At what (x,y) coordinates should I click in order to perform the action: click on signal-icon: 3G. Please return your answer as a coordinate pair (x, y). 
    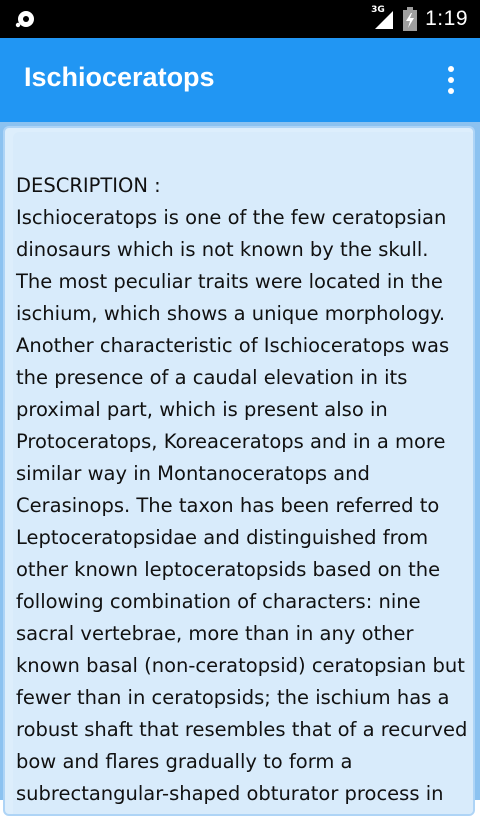
    Looking at the image, I should click on (383, 18).